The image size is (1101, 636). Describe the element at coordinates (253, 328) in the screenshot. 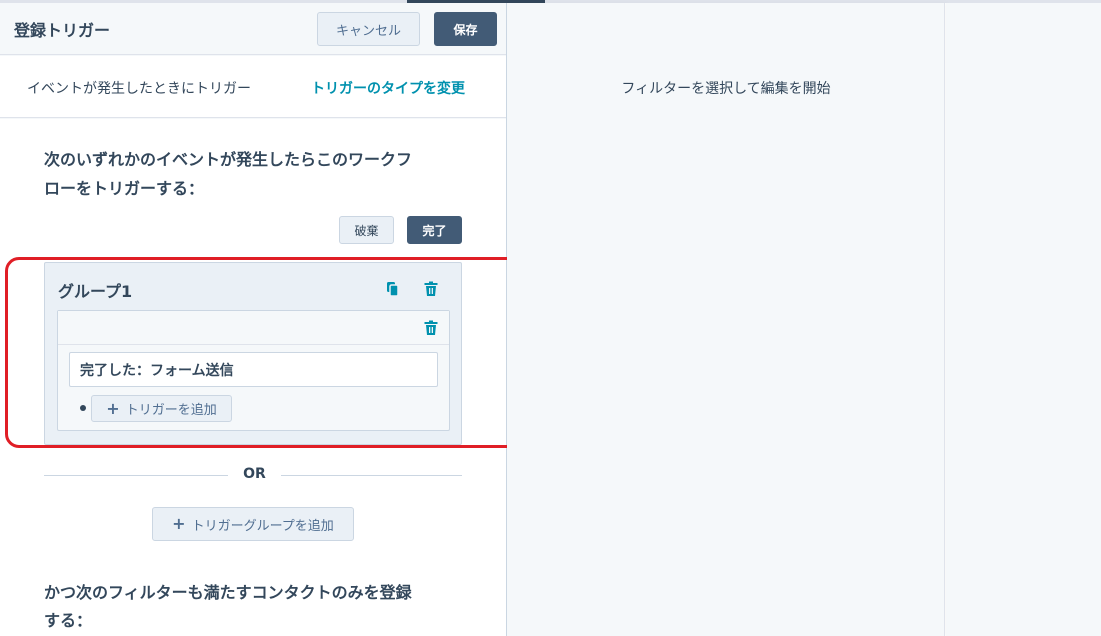

I see `filter-card-header` at that location.